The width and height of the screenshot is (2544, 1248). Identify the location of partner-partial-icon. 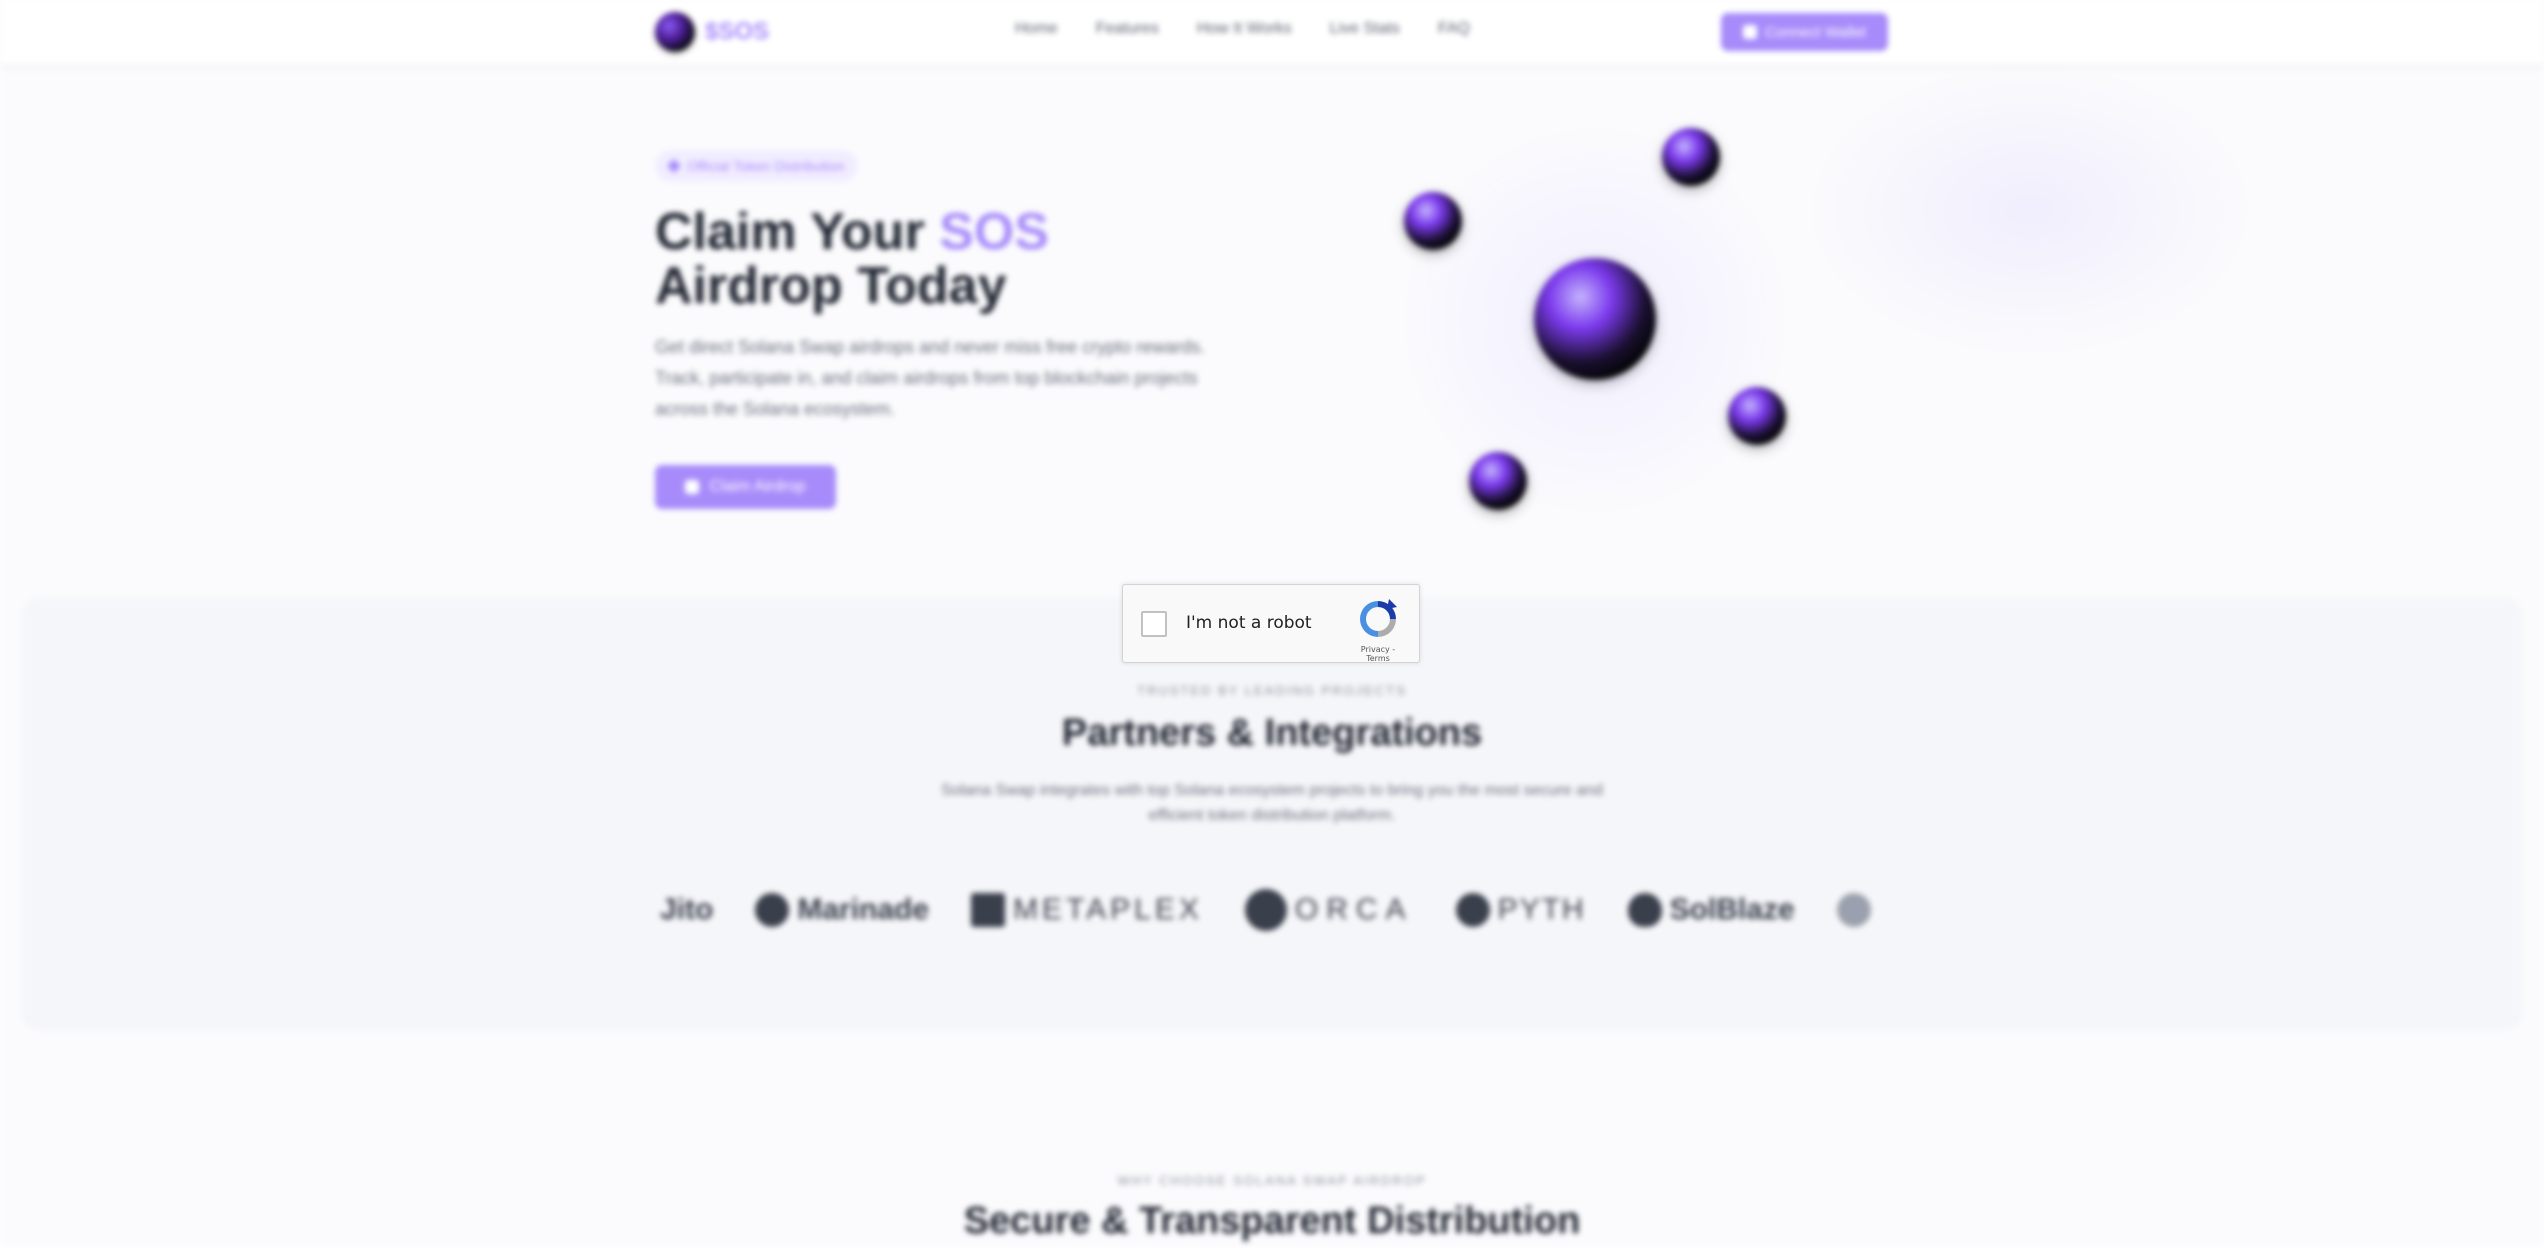
(1853, 910).